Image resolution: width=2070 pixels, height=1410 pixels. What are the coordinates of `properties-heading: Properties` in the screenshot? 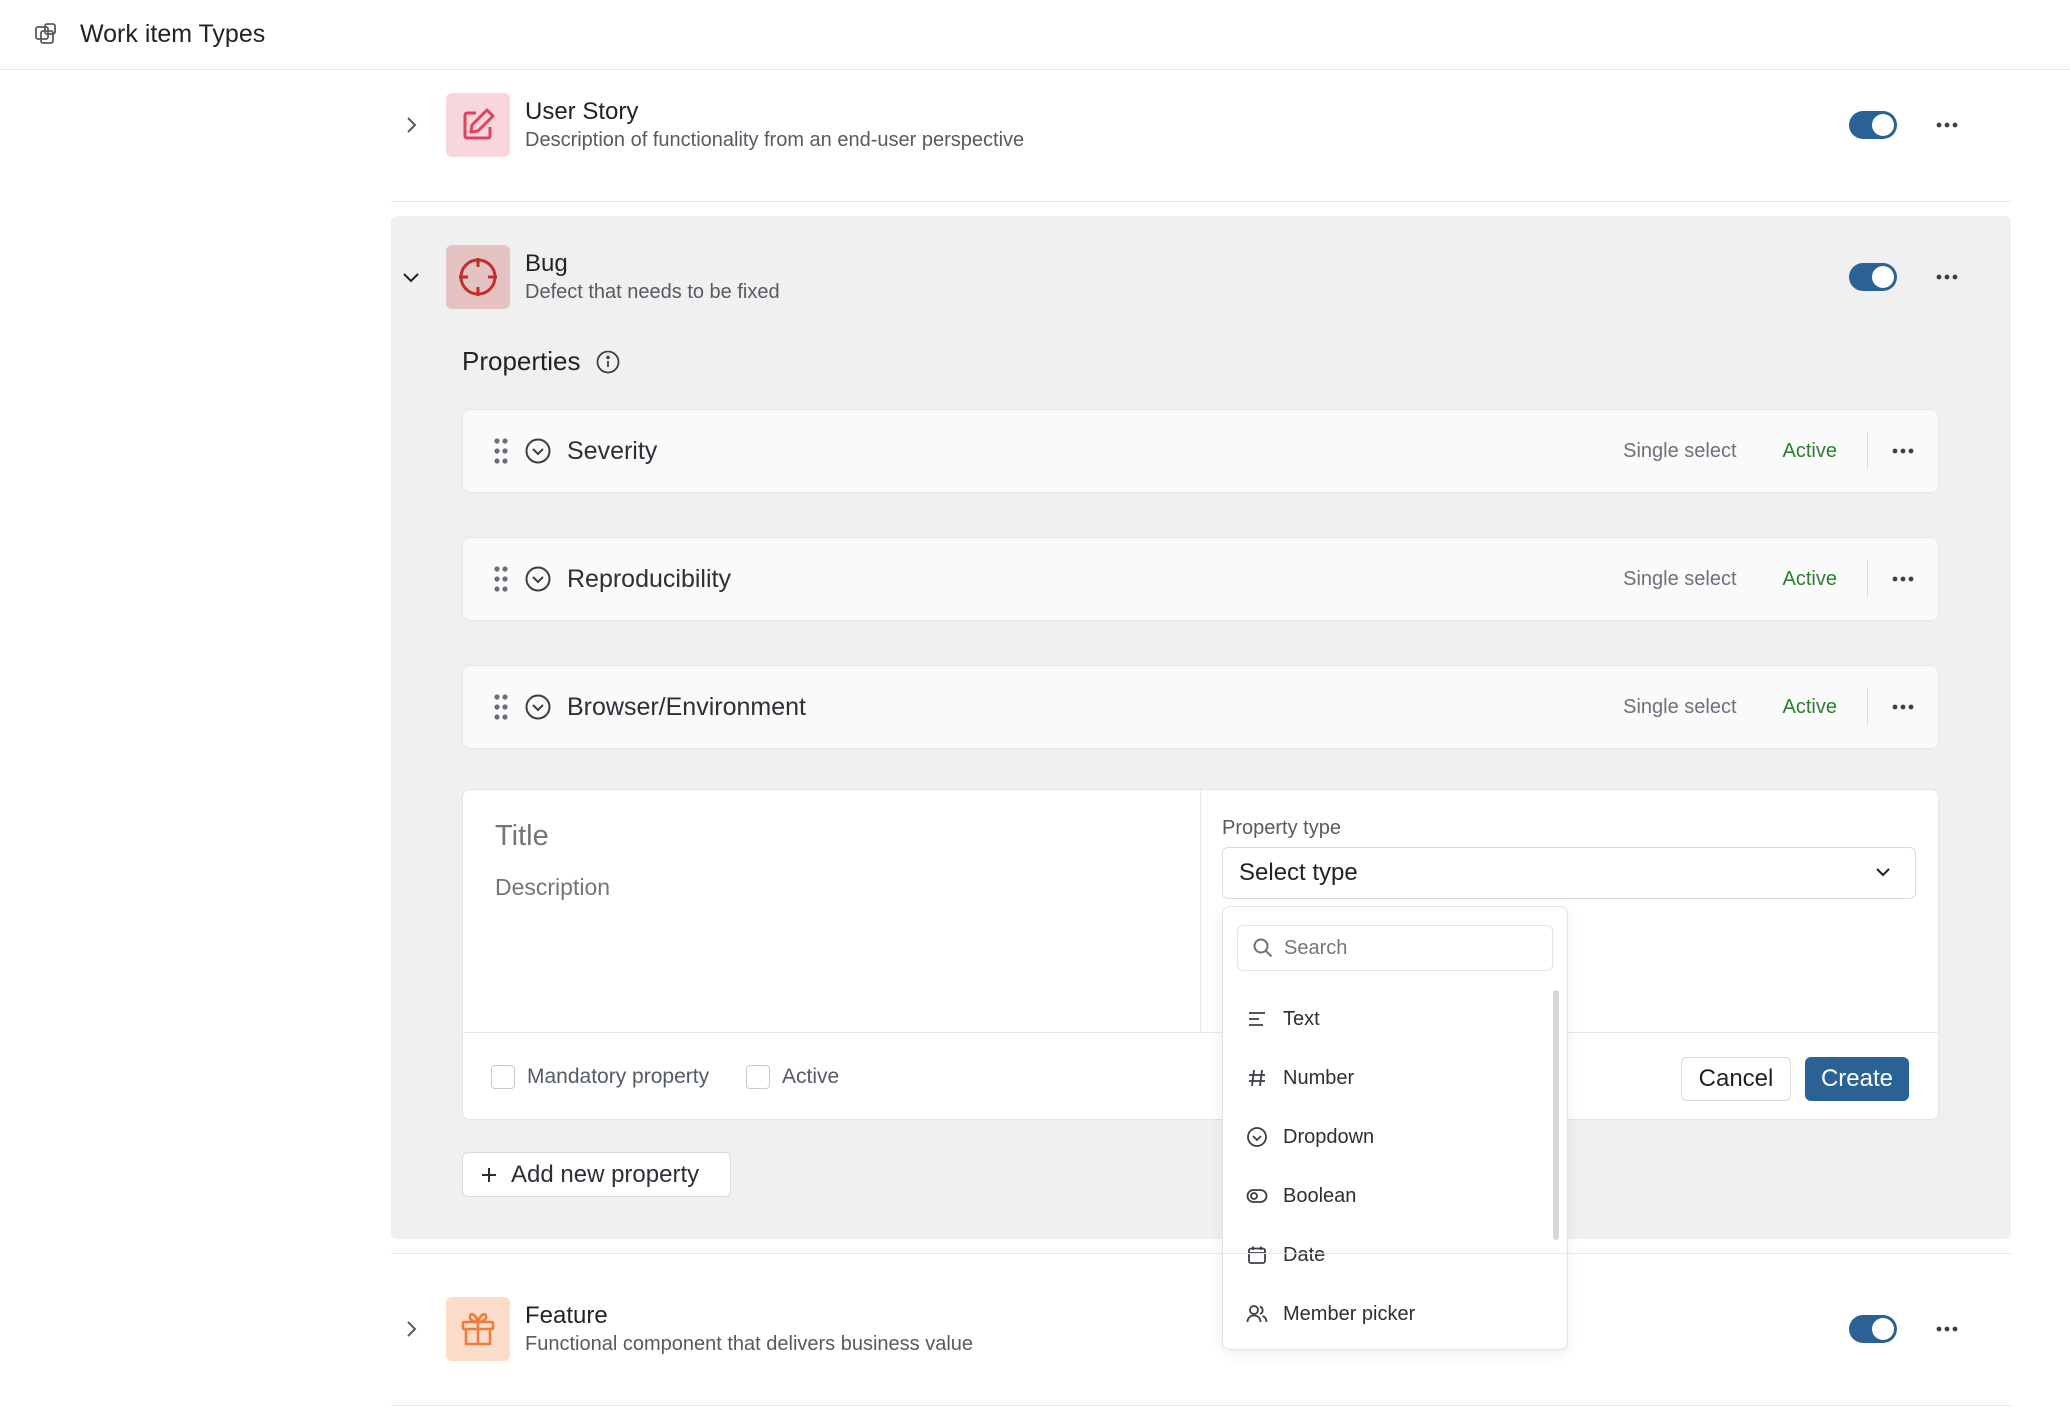 It's located at (541, 361).